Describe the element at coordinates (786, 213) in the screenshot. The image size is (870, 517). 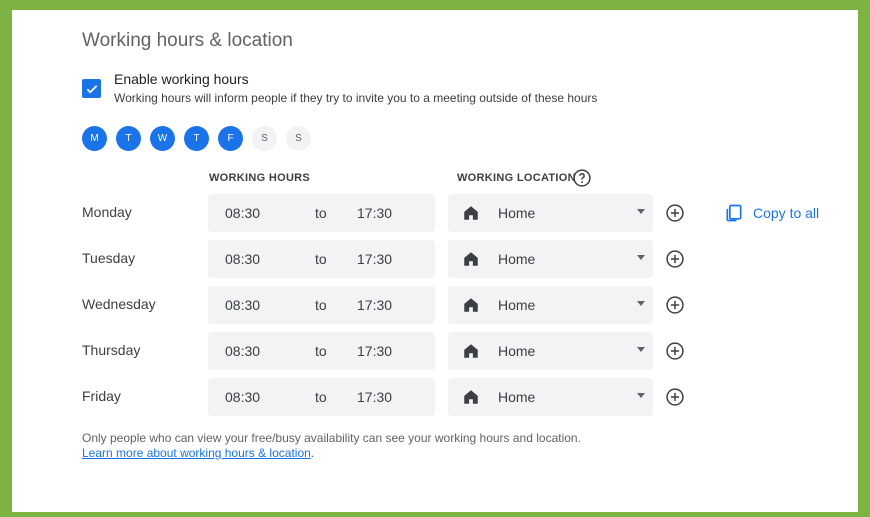
I see `copy-to-all-label: Copy to all` at that location.